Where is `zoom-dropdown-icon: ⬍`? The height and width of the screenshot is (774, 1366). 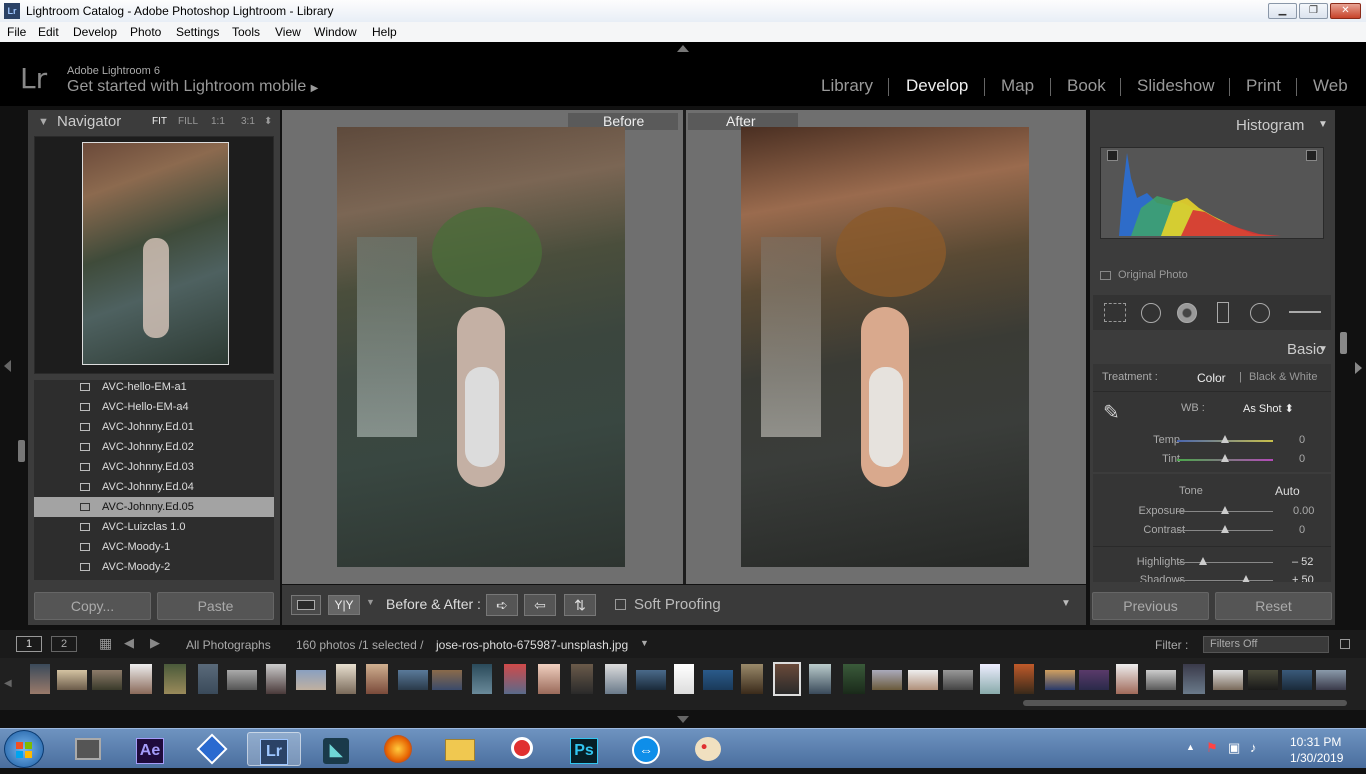 zoom-dropdown-icon: ⬍ is located at coordinates (268, 122).